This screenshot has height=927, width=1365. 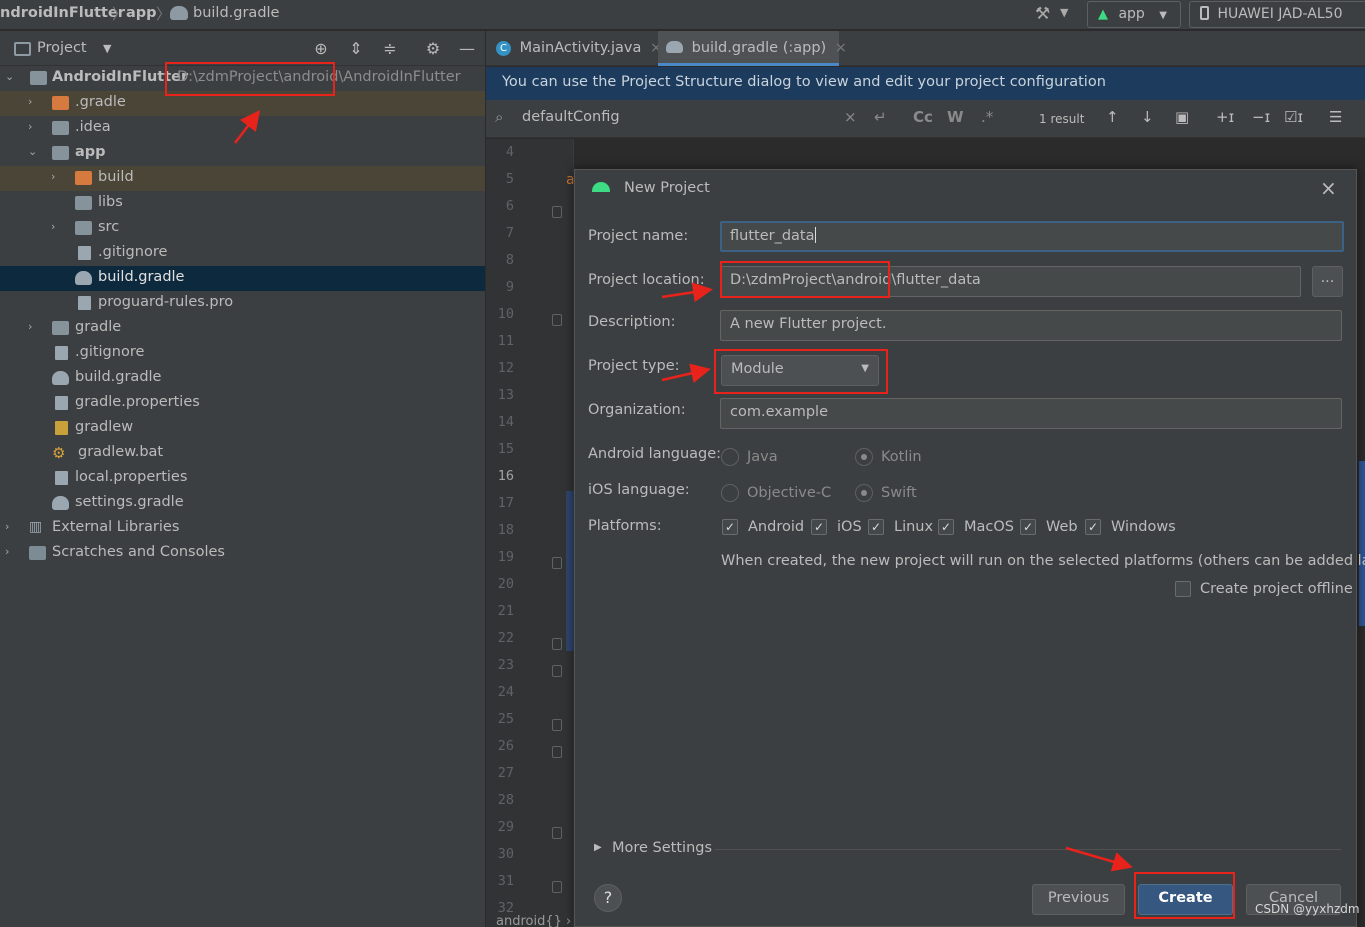 I want to click on watermark: CSDN @yyxhzdm, so click(x=1307, y=909).